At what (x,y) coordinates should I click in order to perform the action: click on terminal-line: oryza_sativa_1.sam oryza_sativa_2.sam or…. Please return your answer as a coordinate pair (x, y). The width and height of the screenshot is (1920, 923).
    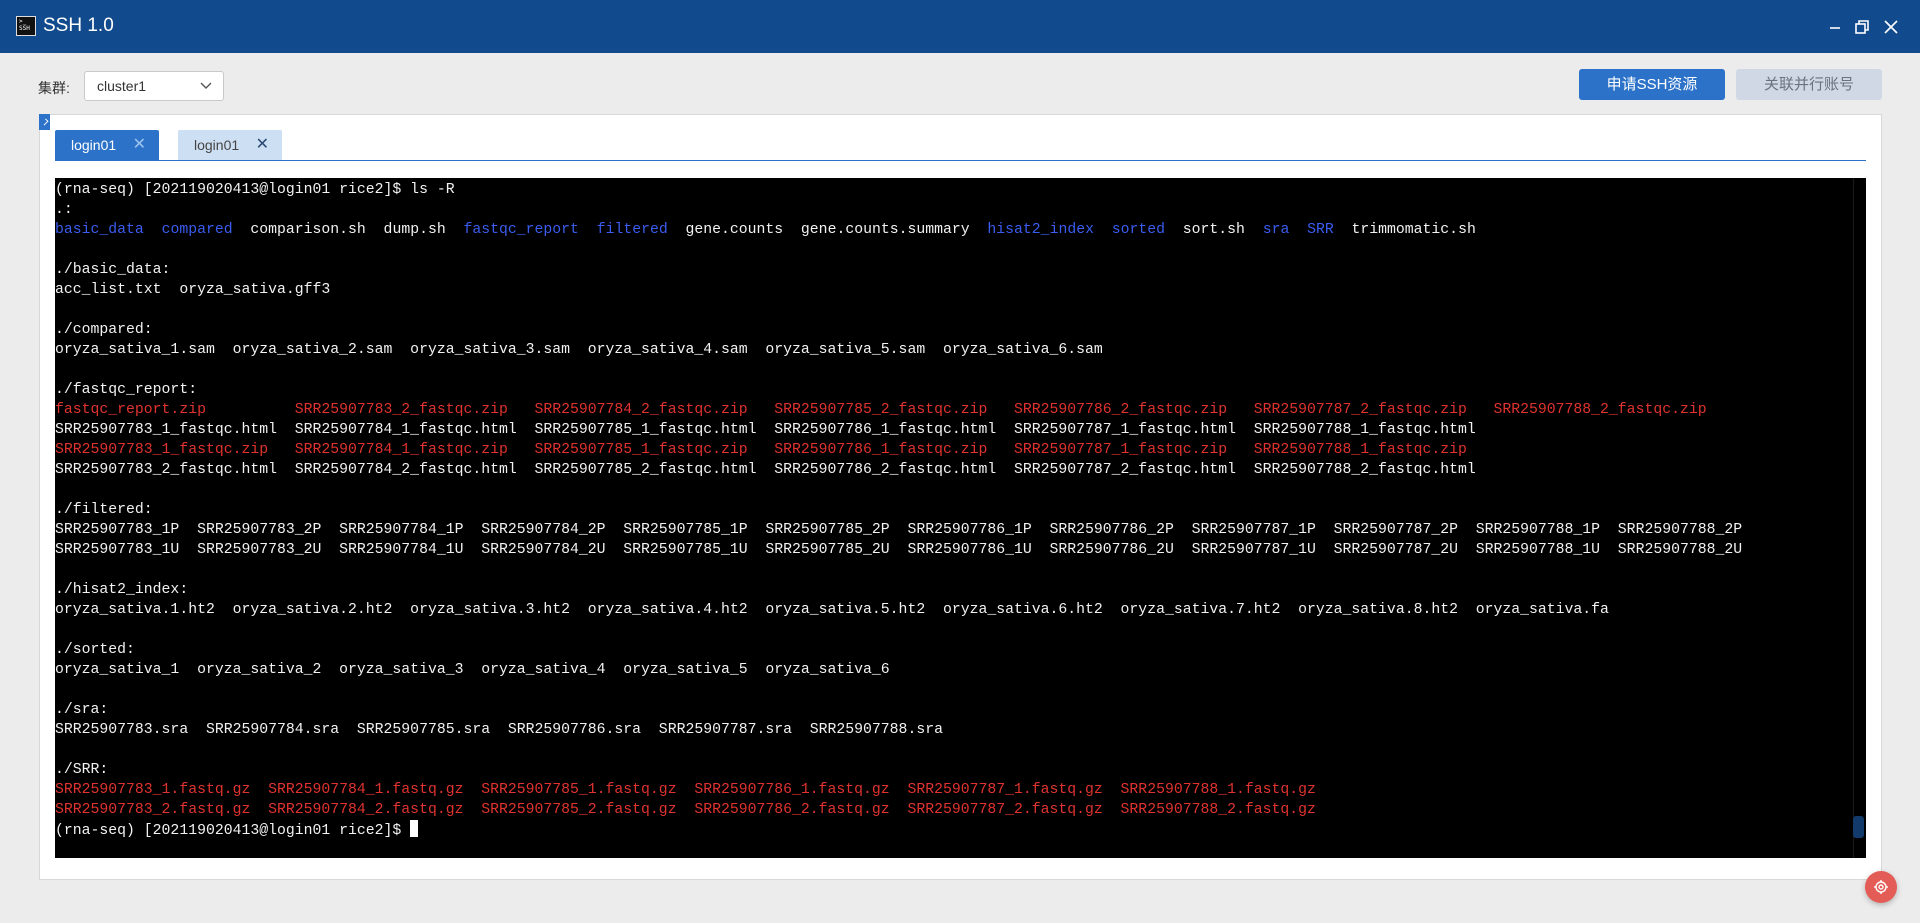
    Looking at the image, I should click on (898, 350).